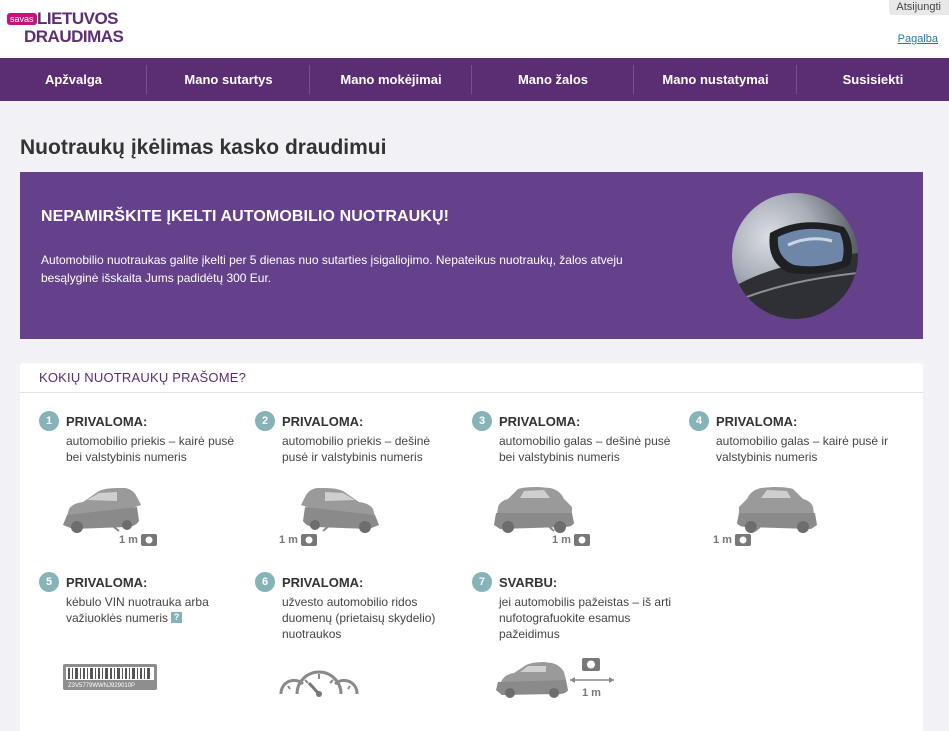 The height and width of the screenshot is (731, 949). What do you see at coordinates (553, 79) in the screenshot?
I see `nav-item-claims: Mano žalos` at bounding box center [553, 79].